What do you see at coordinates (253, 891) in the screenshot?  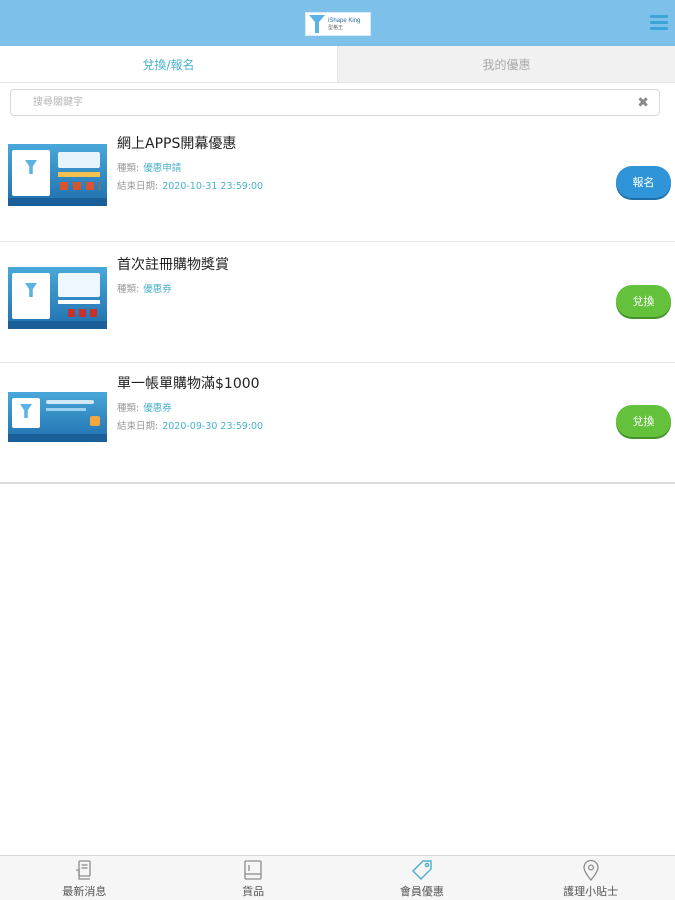 I see `nav-label: 貨品` at bounding box center [253, 891].